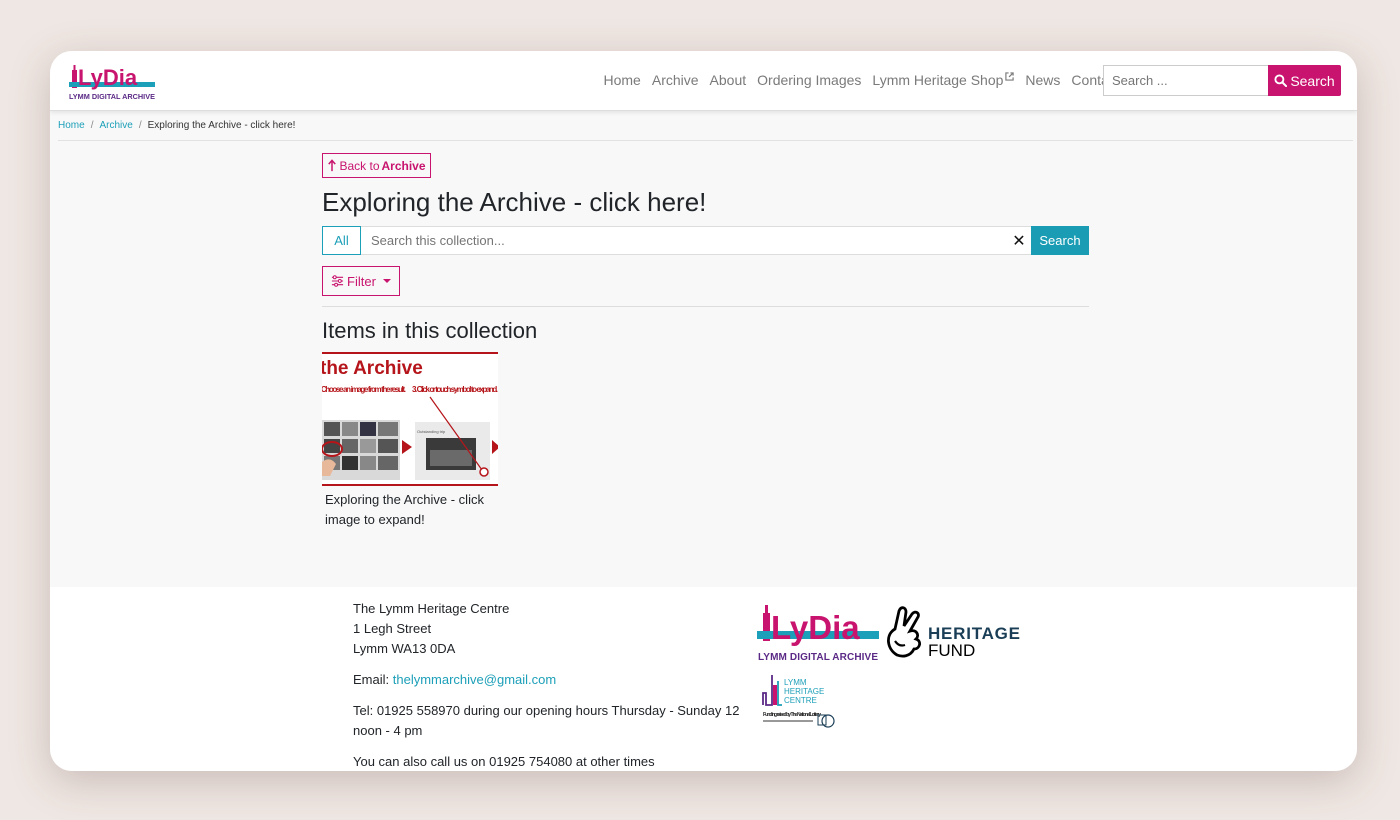 The height and width of the screenshot is (820, 1400). What do you see at coordinates (804, 691) in the screenshot?
I see `svg-text: HERITAGE` at bounding box center [804, 691].